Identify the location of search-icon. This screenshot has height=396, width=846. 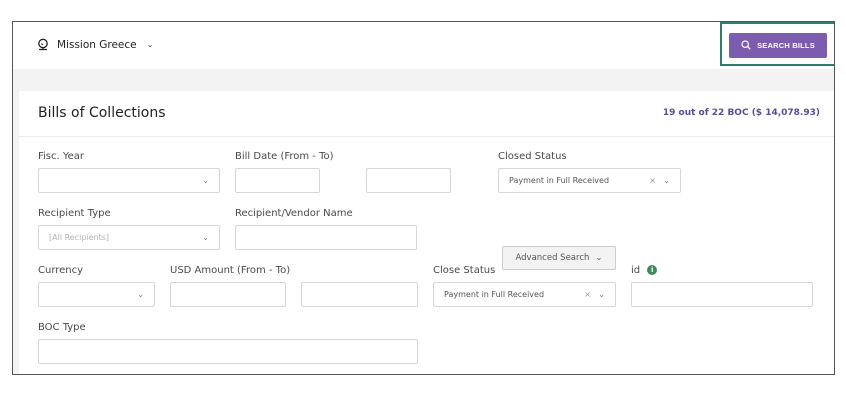
(746, 45).